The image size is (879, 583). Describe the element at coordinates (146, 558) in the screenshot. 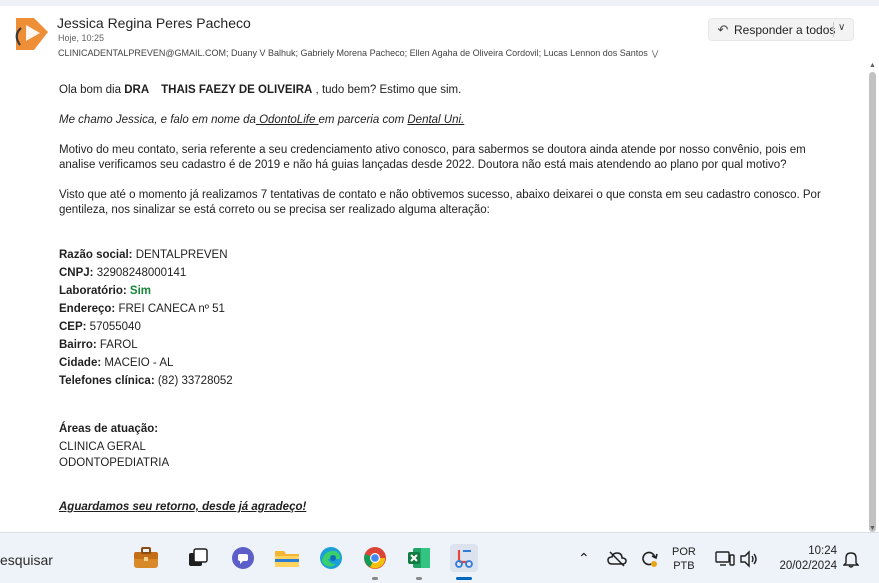

I see `briefcase-icon` at that location.